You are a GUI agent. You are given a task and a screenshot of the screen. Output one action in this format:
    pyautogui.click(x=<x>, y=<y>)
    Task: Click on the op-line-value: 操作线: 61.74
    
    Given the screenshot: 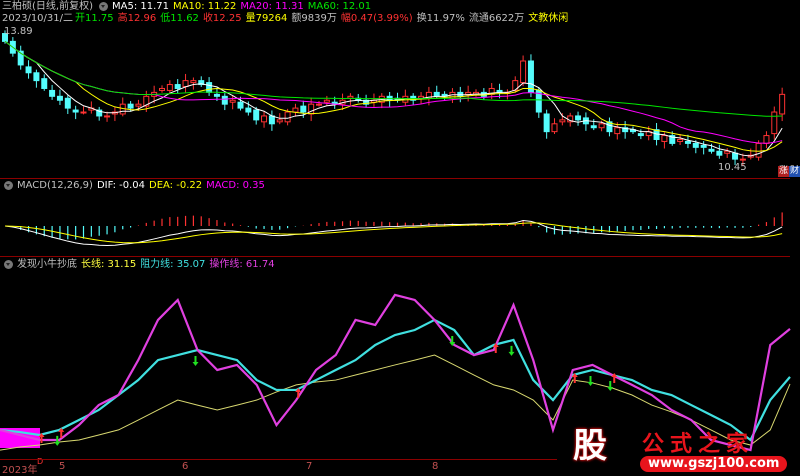 What is the action you would take?
    pyautogui.click(x=242, y=264)
    